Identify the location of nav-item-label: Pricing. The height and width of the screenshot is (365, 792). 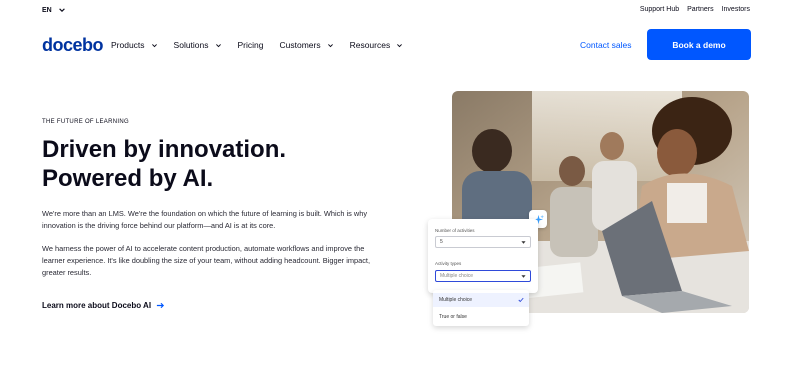
(250, 45).